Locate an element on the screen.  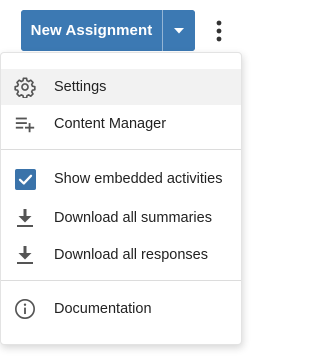
menu-item-label: Content Manager is located at coordinates (110, 124).